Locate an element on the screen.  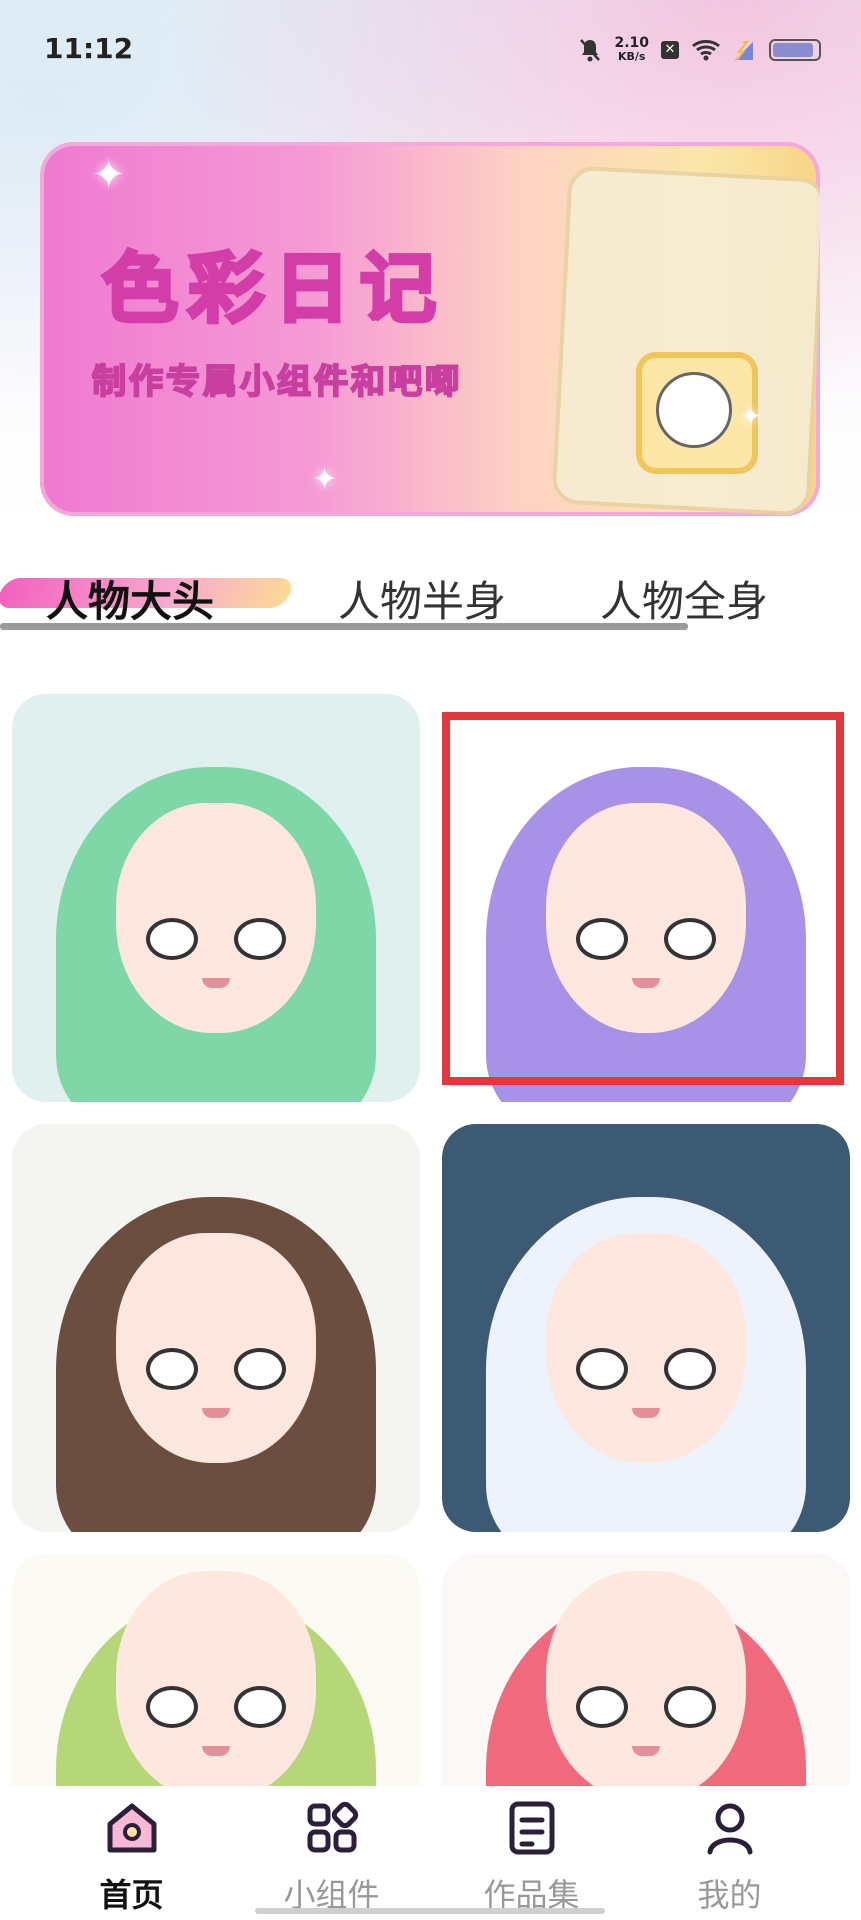
battery-icon is located at coordinates (795, 50).